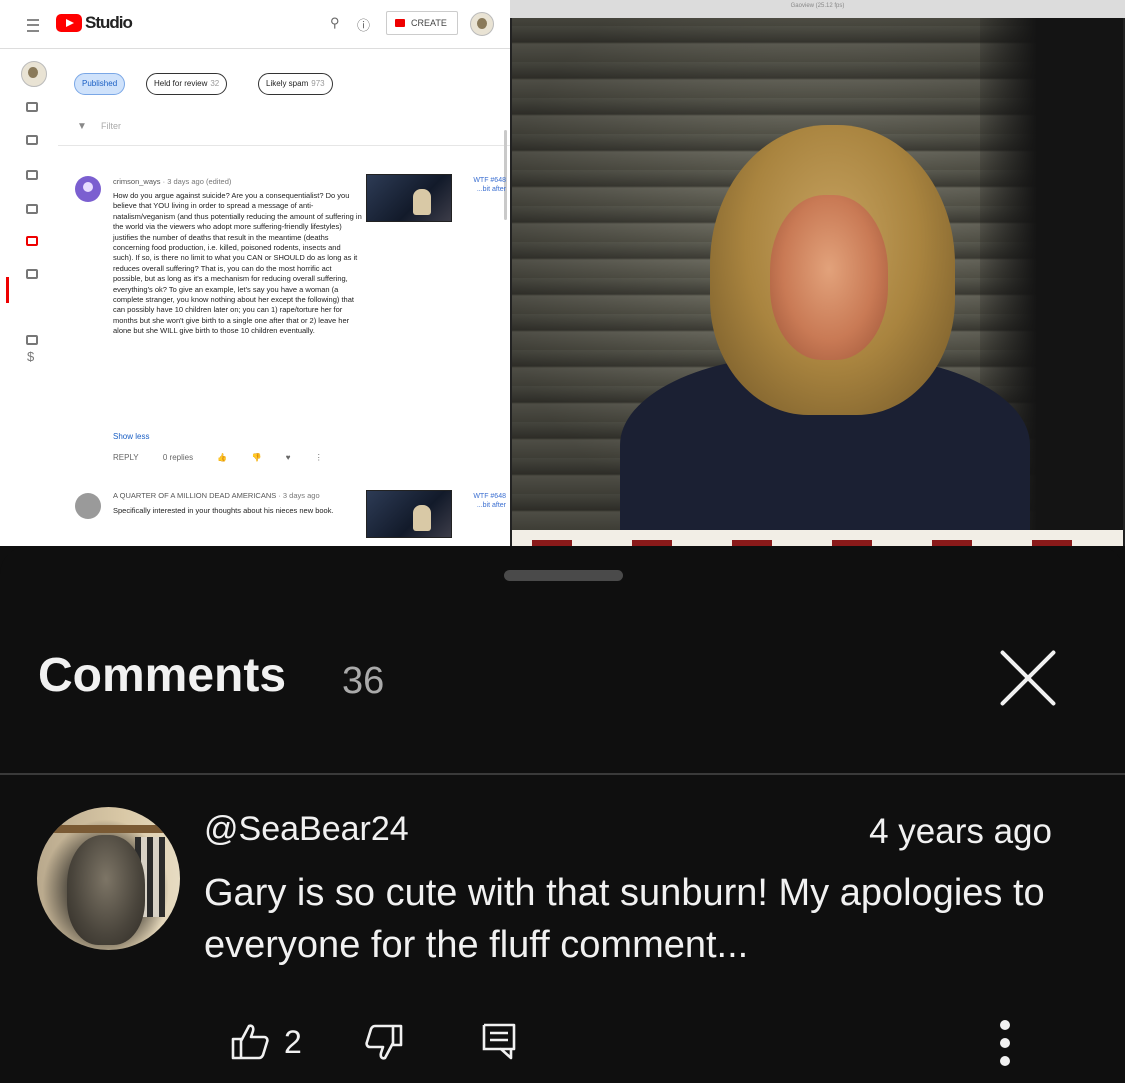 The width and height of the screenshot is (1125, 1083). I want to click on comments-nav-icon, so click(32, 241).